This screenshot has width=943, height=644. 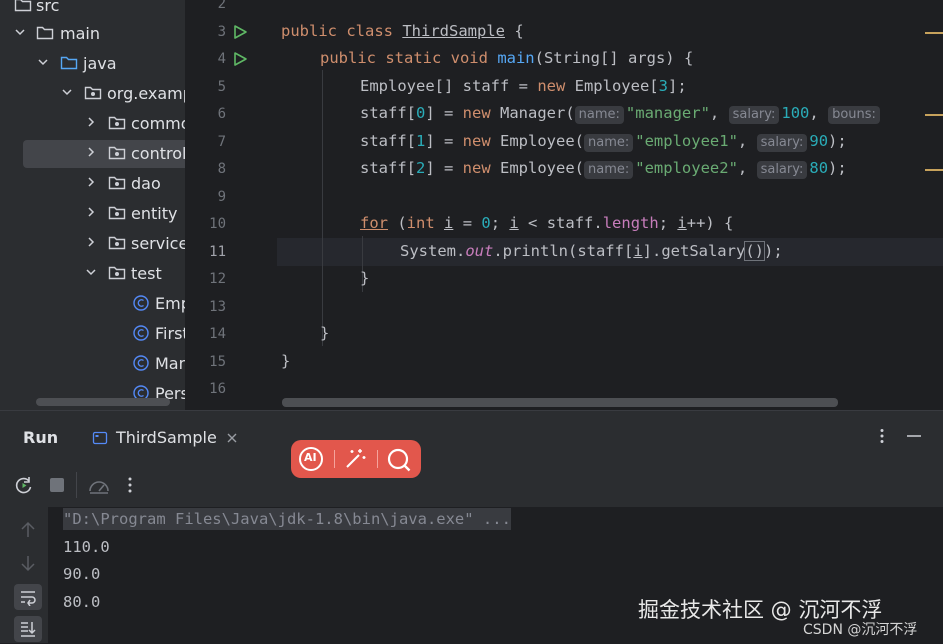 What do you see at coordinates (471, 484) in the screenshot?
I see `run-toolbar` at bounding box center [471, 484].